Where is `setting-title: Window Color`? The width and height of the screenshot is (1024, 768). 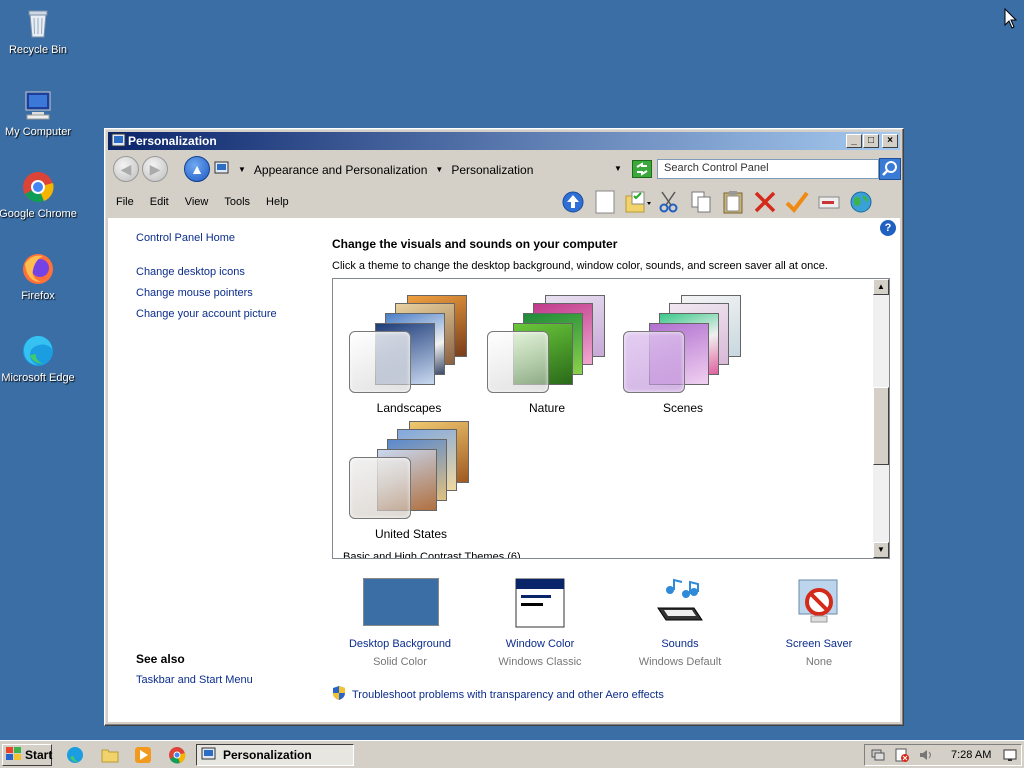
setting-title: Window Color is located at coordinates (540, 644).